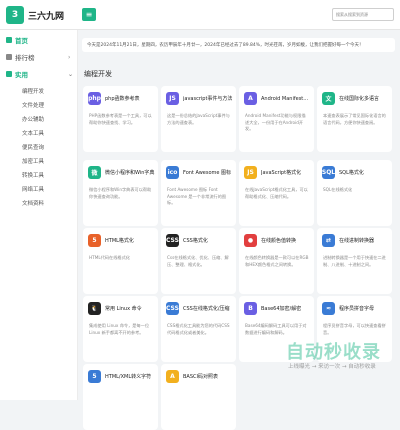  Describe the element at coordinates (195, 241) in the screenshot. I see `tool-title: CSS格式化` at that location.